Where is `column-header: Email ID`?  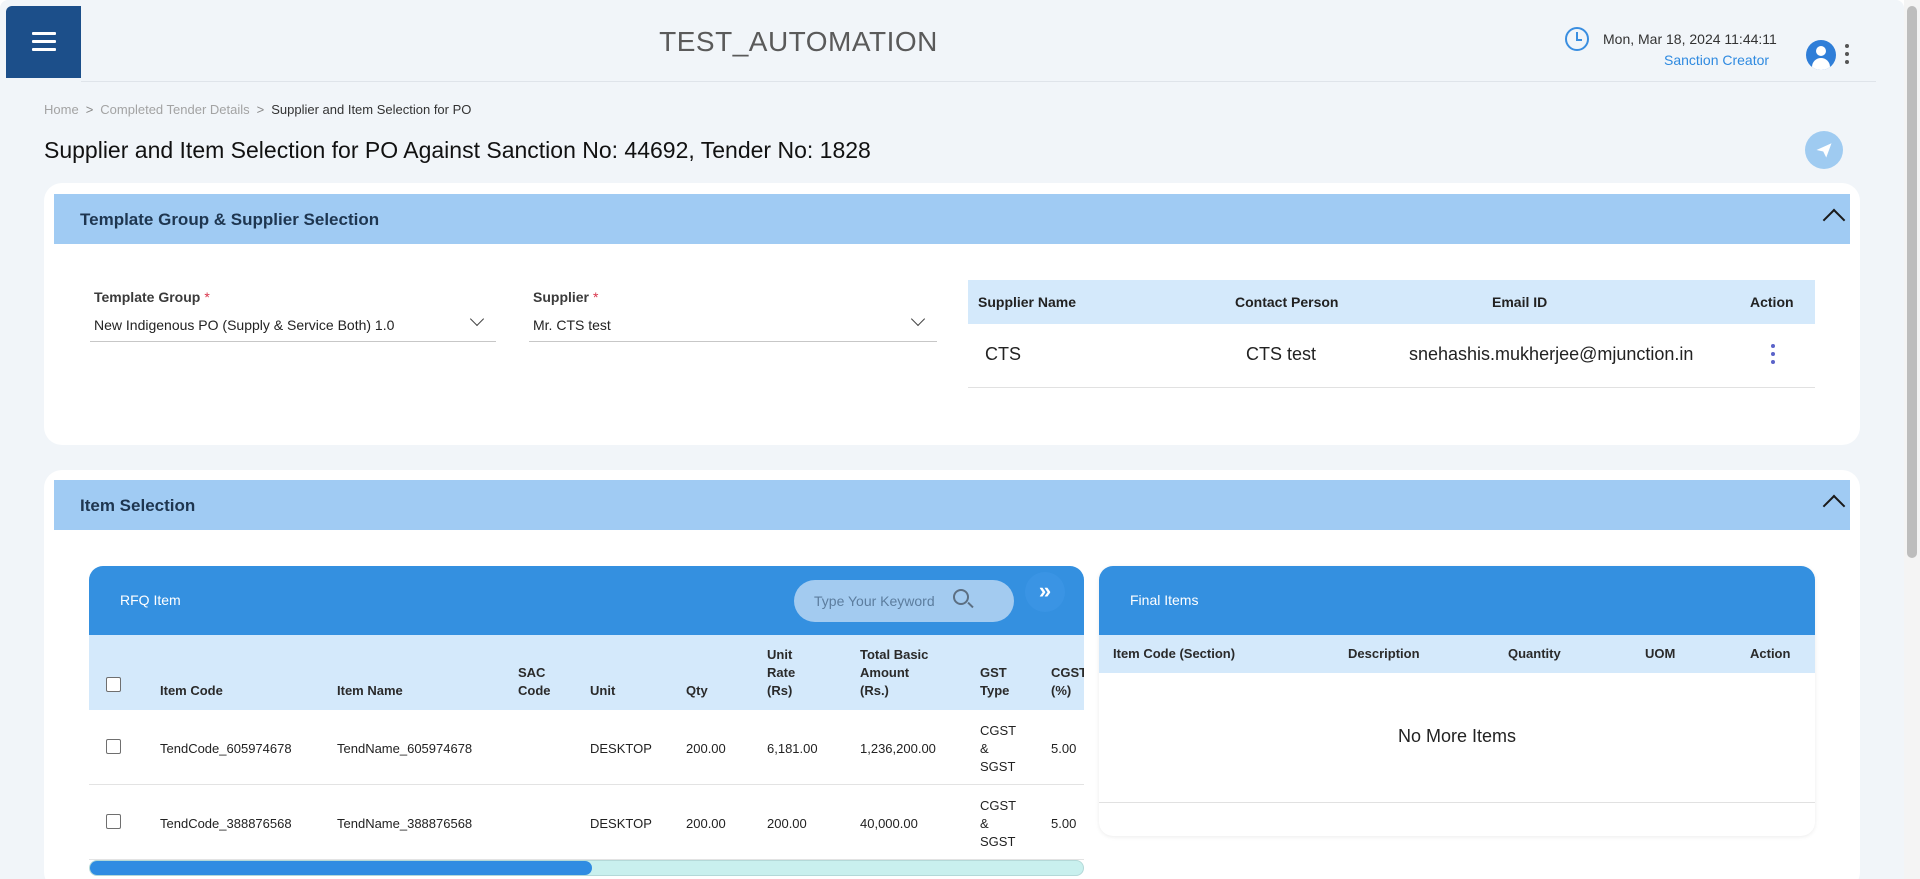 column-header: Email ID is located at coordinates (1520, 302).